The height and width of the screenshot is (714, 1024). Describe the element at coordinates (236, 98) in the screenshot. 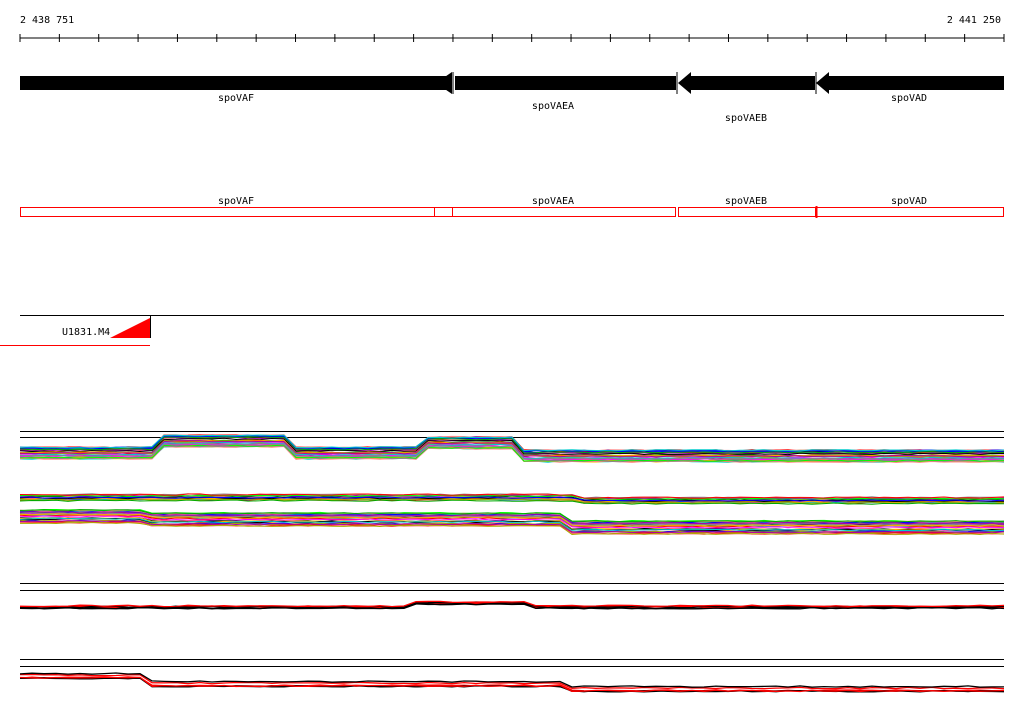

I see `gene-label-spovaf: spoVAF` at that location.